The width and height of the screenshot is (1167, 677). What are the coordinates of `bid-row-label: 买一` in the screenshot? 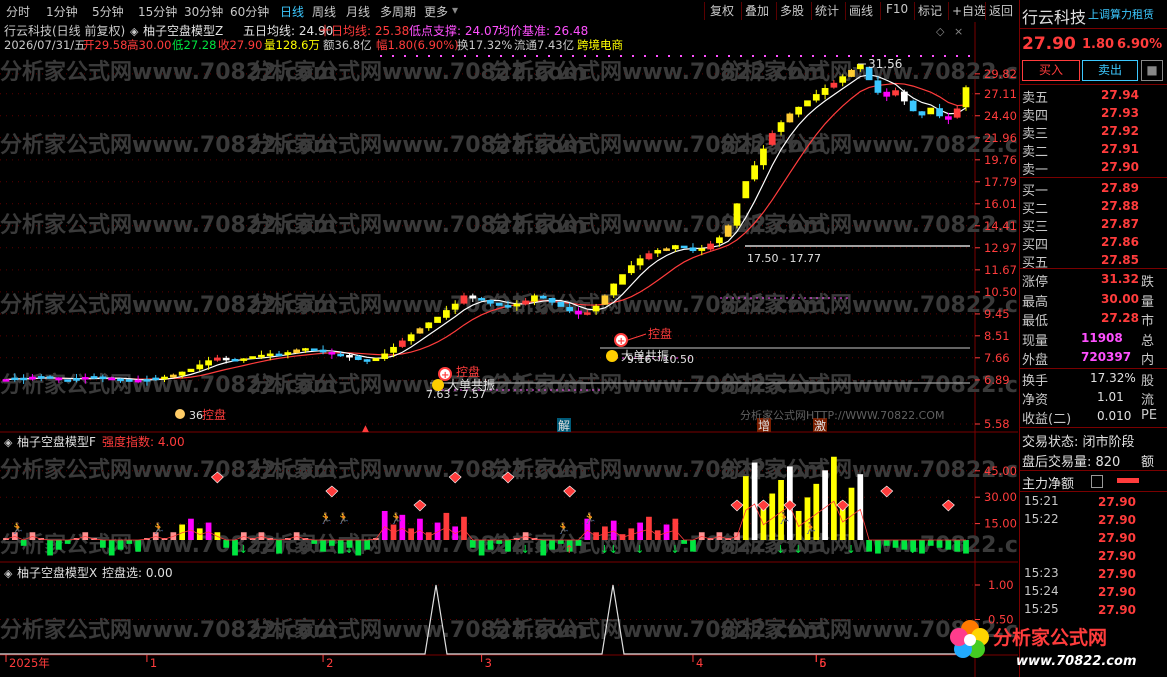 It's located at (1035, 191).